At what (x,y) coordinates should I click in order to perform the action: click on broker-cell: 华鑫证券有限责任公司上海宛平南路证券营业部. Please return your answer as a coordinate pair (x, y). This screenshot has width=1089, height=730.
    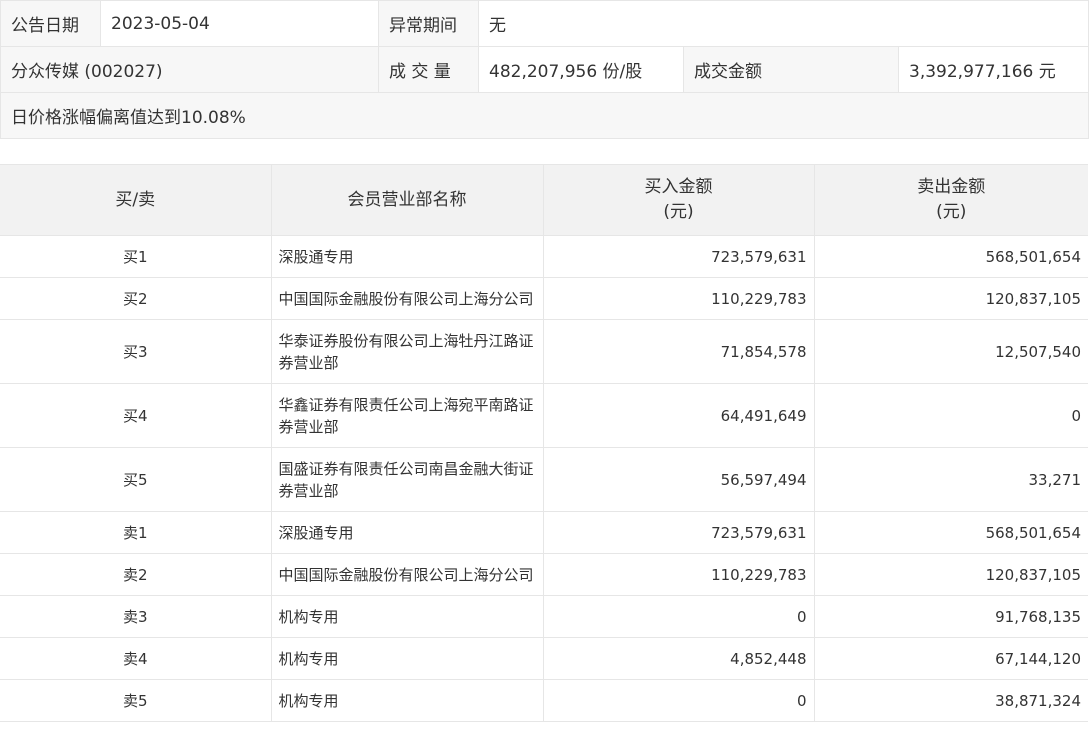
    Looking at the image, I should click on (407, 415).